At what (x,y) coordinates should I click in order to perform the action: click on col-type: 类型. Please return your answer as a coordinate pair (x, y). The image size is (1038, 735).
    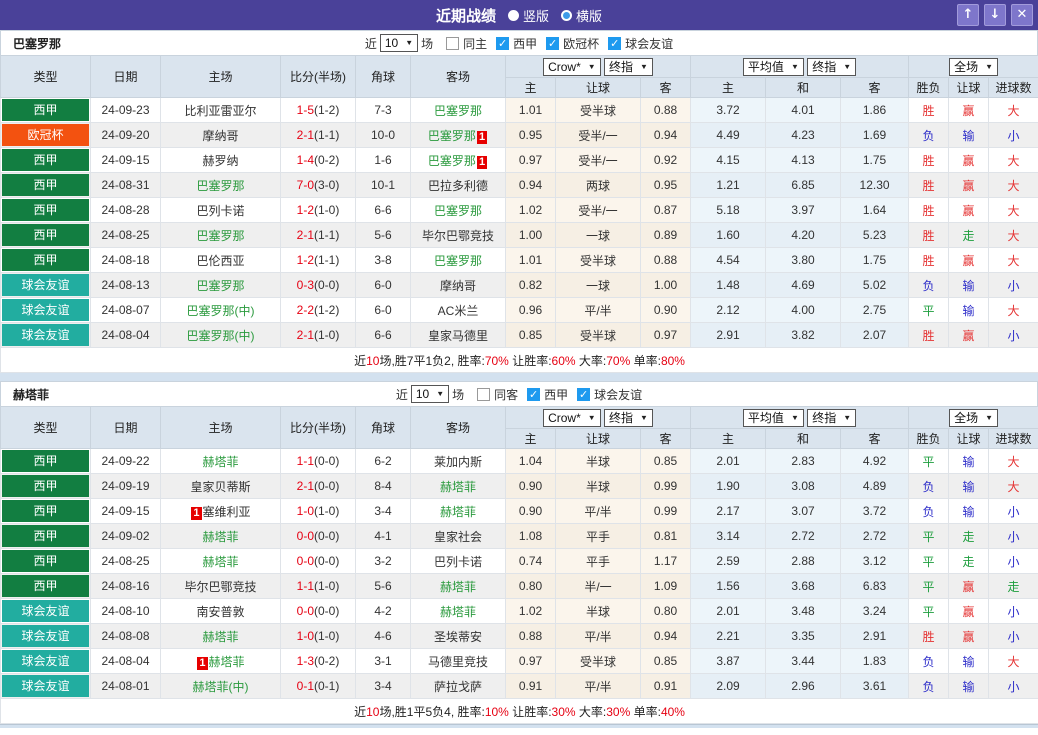
    Looking at the image, I should click on (45, 427).